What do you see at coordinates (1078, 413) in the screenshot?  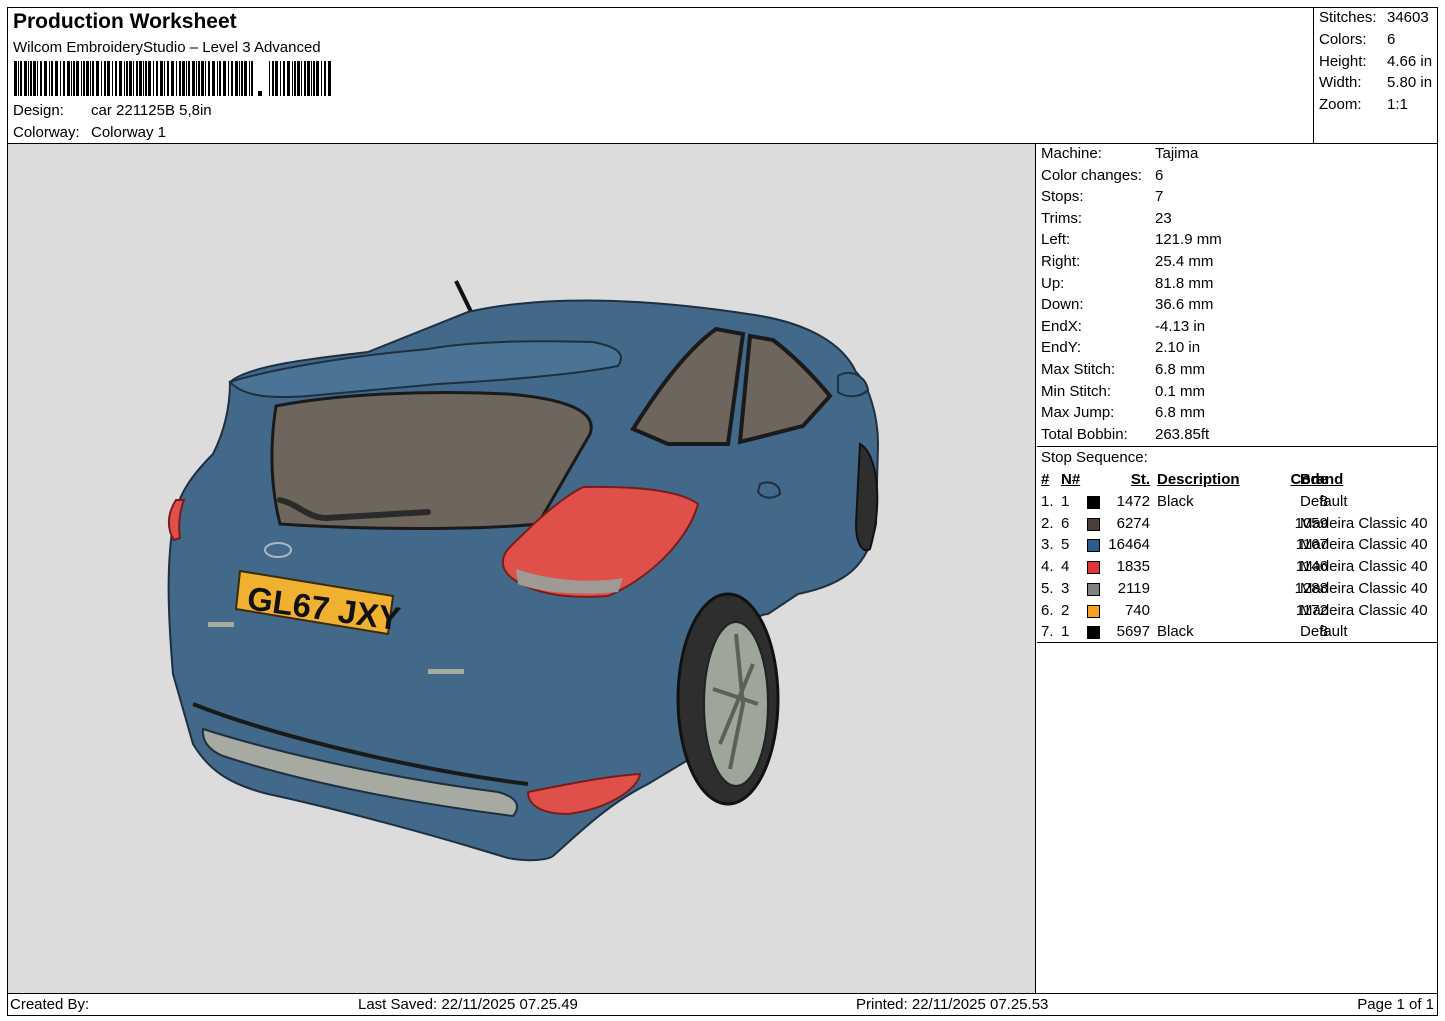 I see `machine-info-label: Max Jump:` at bounding box center [1078, 413].